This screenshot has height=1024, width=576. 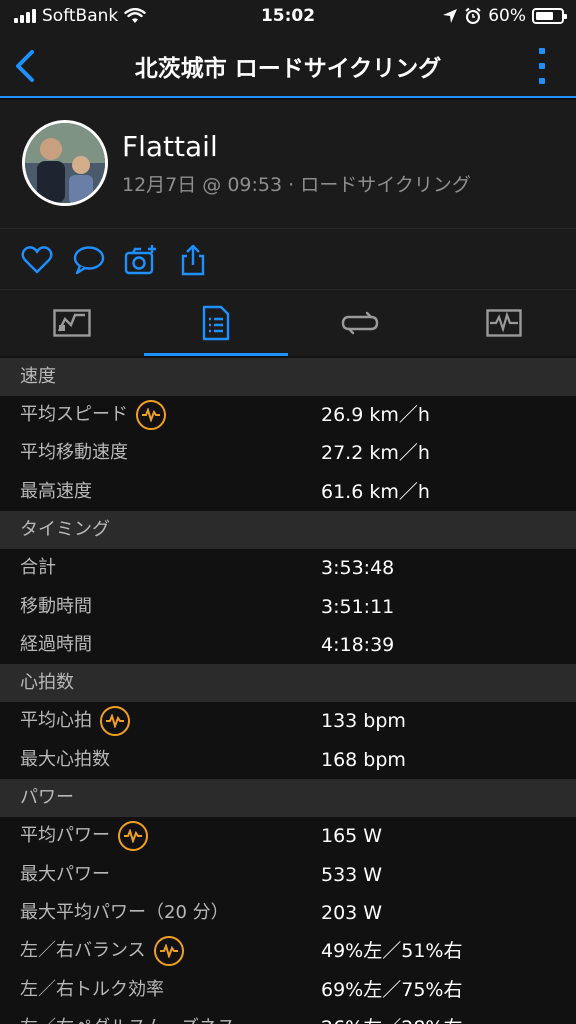 What do you see at coordinates (288, 836) in the screenshot?
I see `stat-row: 平均パワー 165 W` at bounding box center [288, 836].